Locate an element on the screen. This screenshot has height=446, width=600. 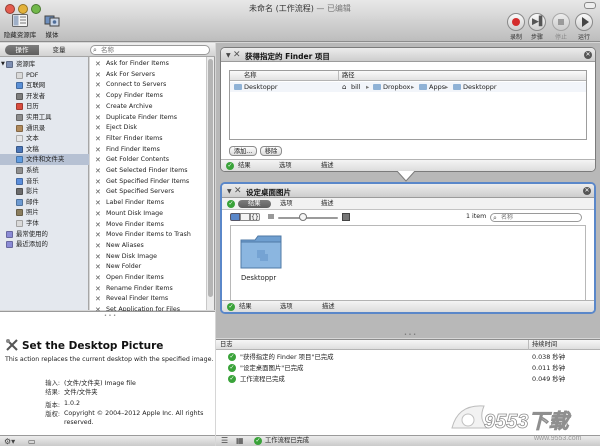
icon-size-slider is located at coordinates (308, 218).